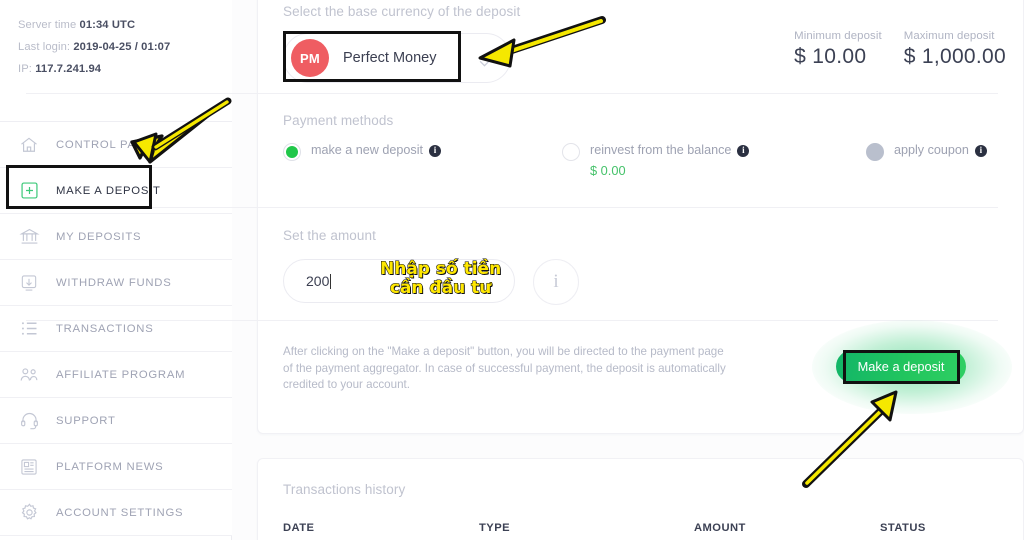  What do you see at coordinates (292, 152) in the screenshot?
I see `radio-make-a-new-deposit` at bounding box center [292, 152].